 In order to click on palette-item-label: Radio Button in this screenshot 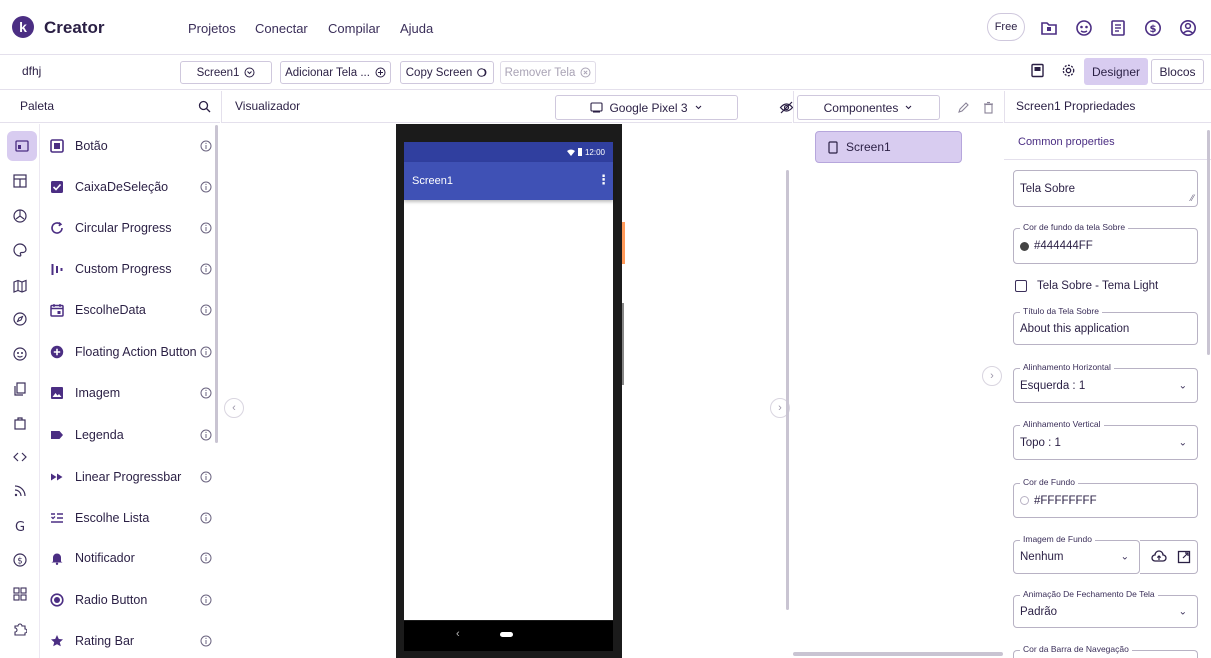, I will do `click(111, 600)`.